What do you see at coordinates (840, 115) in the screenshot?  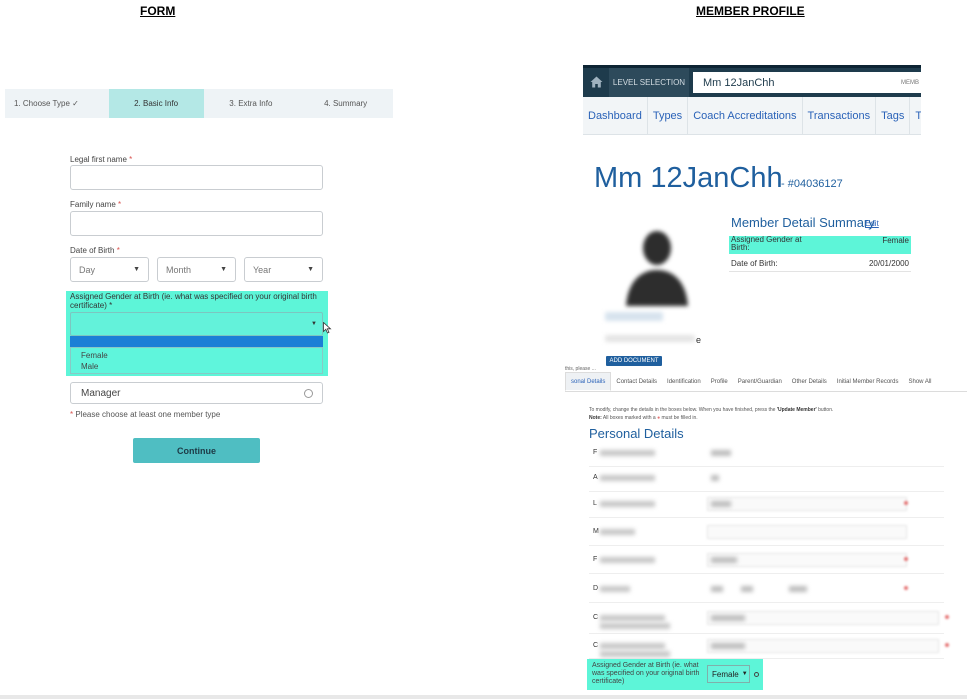 I see `tab-transactions: Transactions` at bounding box center [840, 115].